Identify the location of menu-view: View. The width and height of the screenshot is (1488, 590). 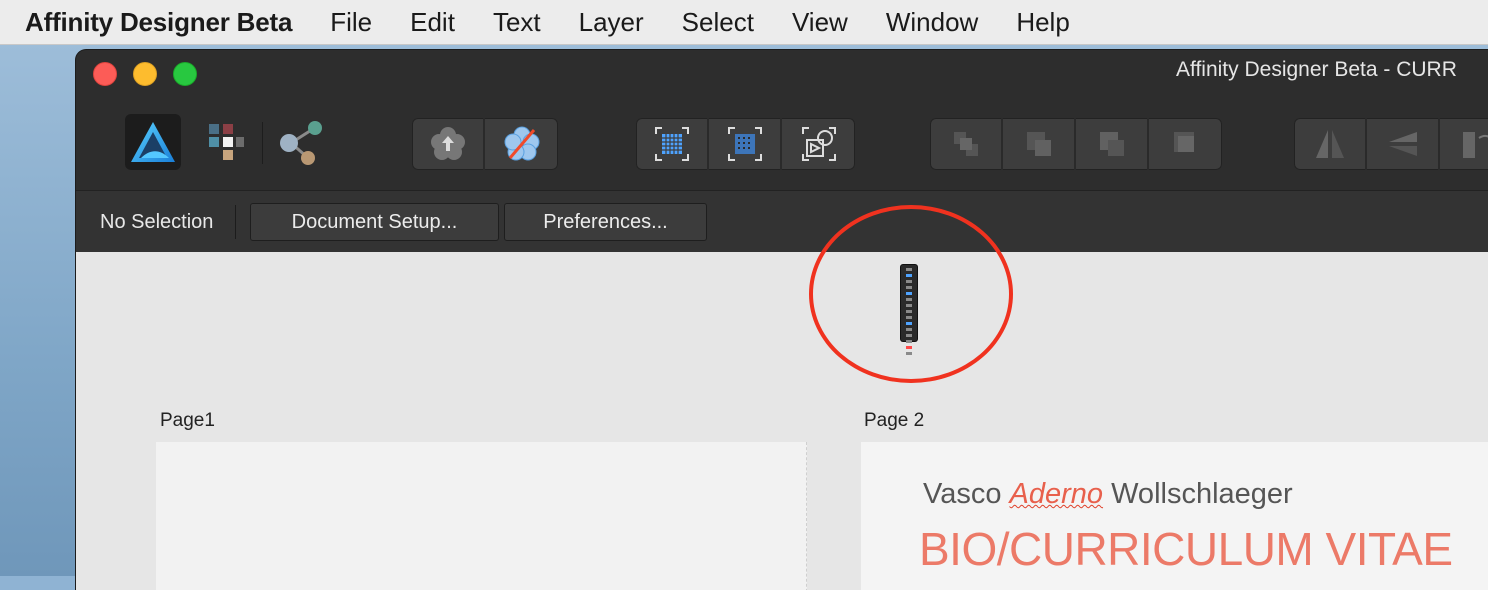
(820, 22).